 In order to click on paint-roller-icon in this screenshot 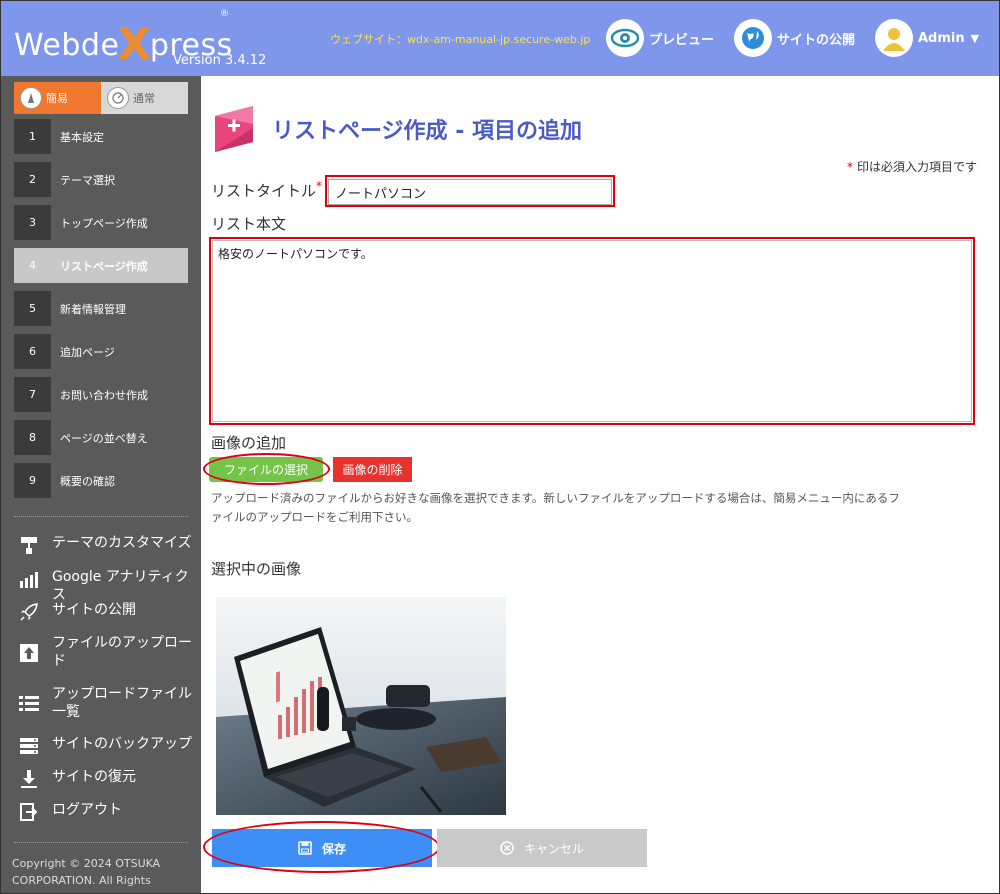, I will do `click(29, 545)`.